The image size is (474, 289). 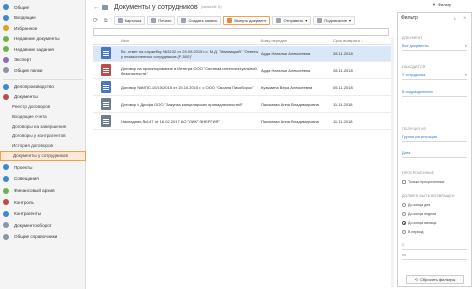 What do you see at coordinates (6, 70) in the screenshot?
I see `sidebar-item-6-icon` at bounding box center [6, 70].